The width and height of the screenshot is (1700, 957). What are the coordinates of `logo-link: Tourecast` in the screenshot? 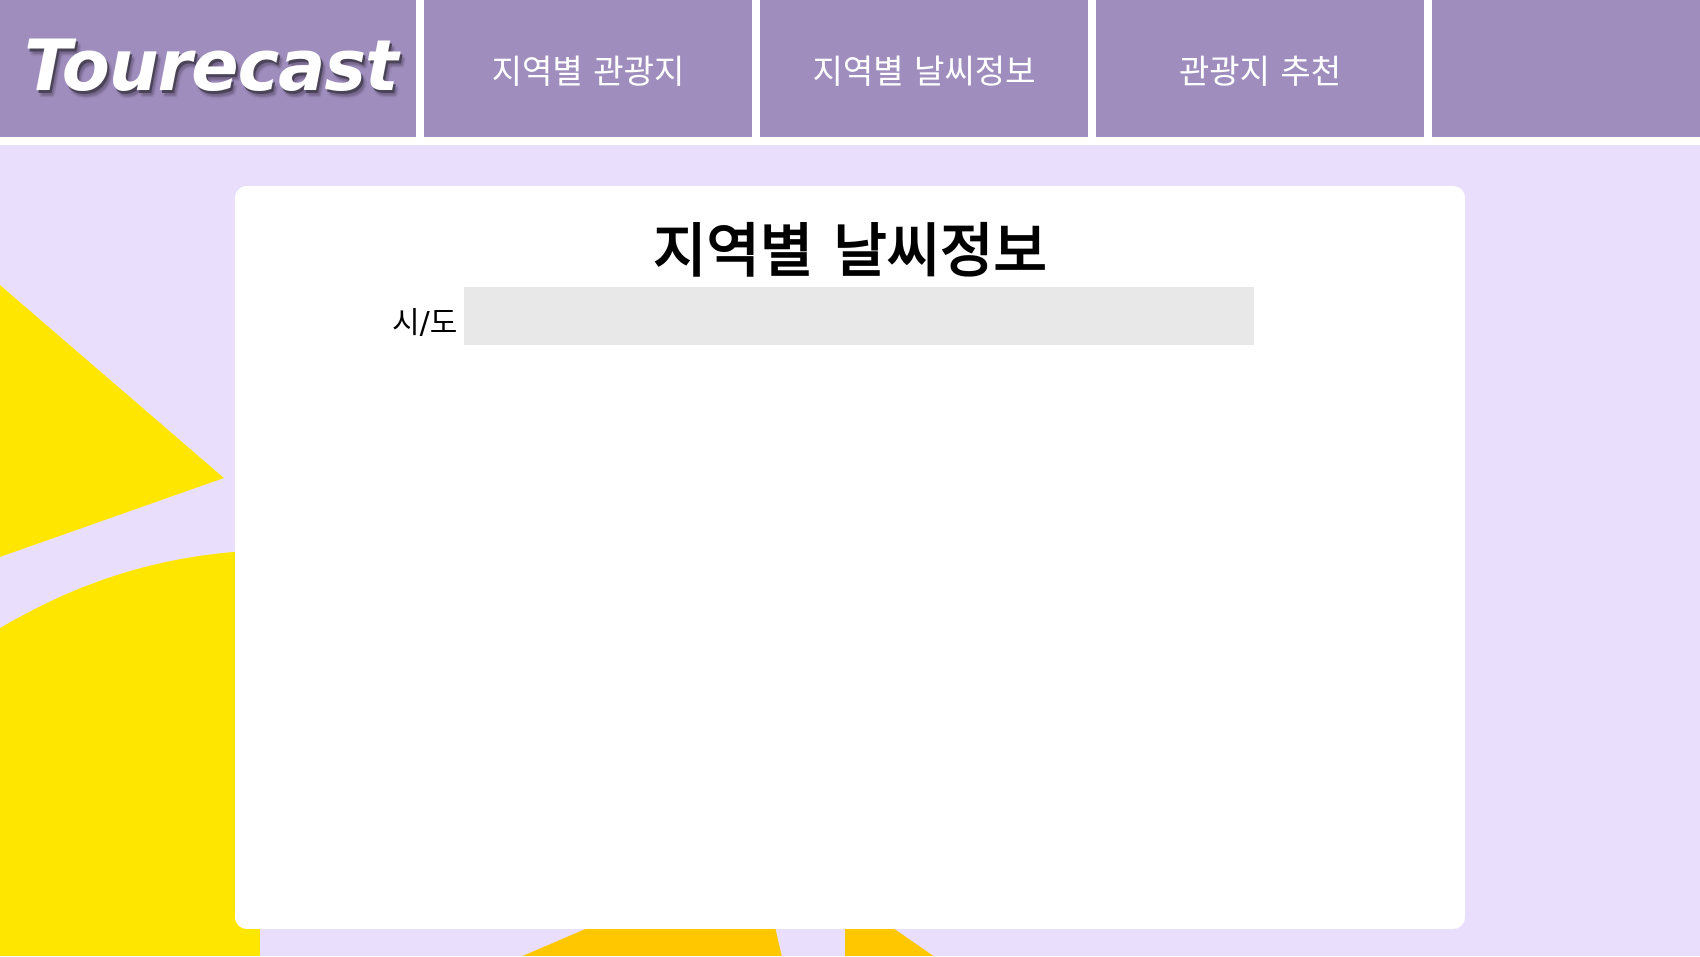 It's located at (208, 68).